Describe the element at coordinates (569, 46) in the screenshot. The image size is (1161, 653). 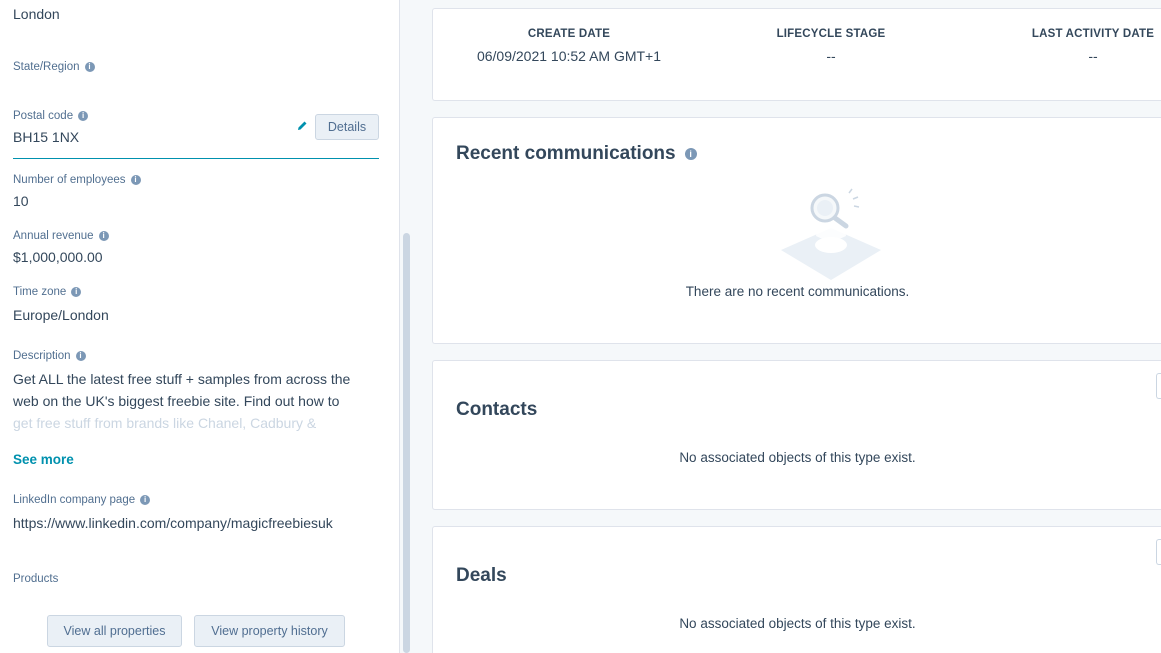
I see `create-date-stat: CREATE DATE 06/09/2021 10:52 AM GMT+1` at that location.